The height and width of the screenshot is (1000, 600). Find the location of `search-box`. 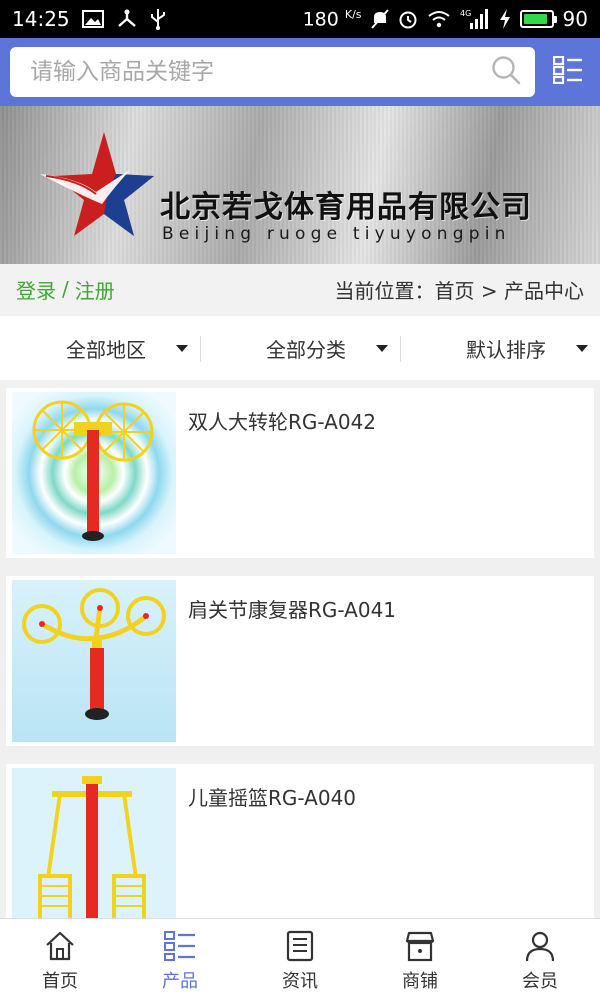

search-box is located at coordinates (272, 72).